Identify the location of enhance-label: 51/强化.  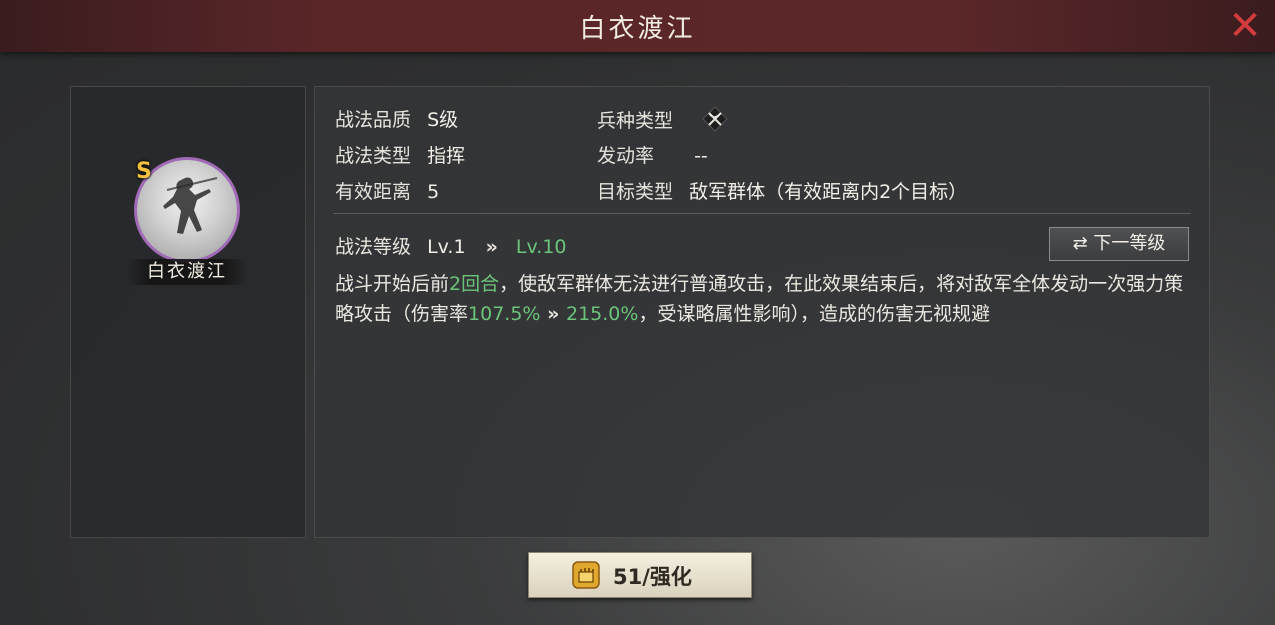
(652, 577).